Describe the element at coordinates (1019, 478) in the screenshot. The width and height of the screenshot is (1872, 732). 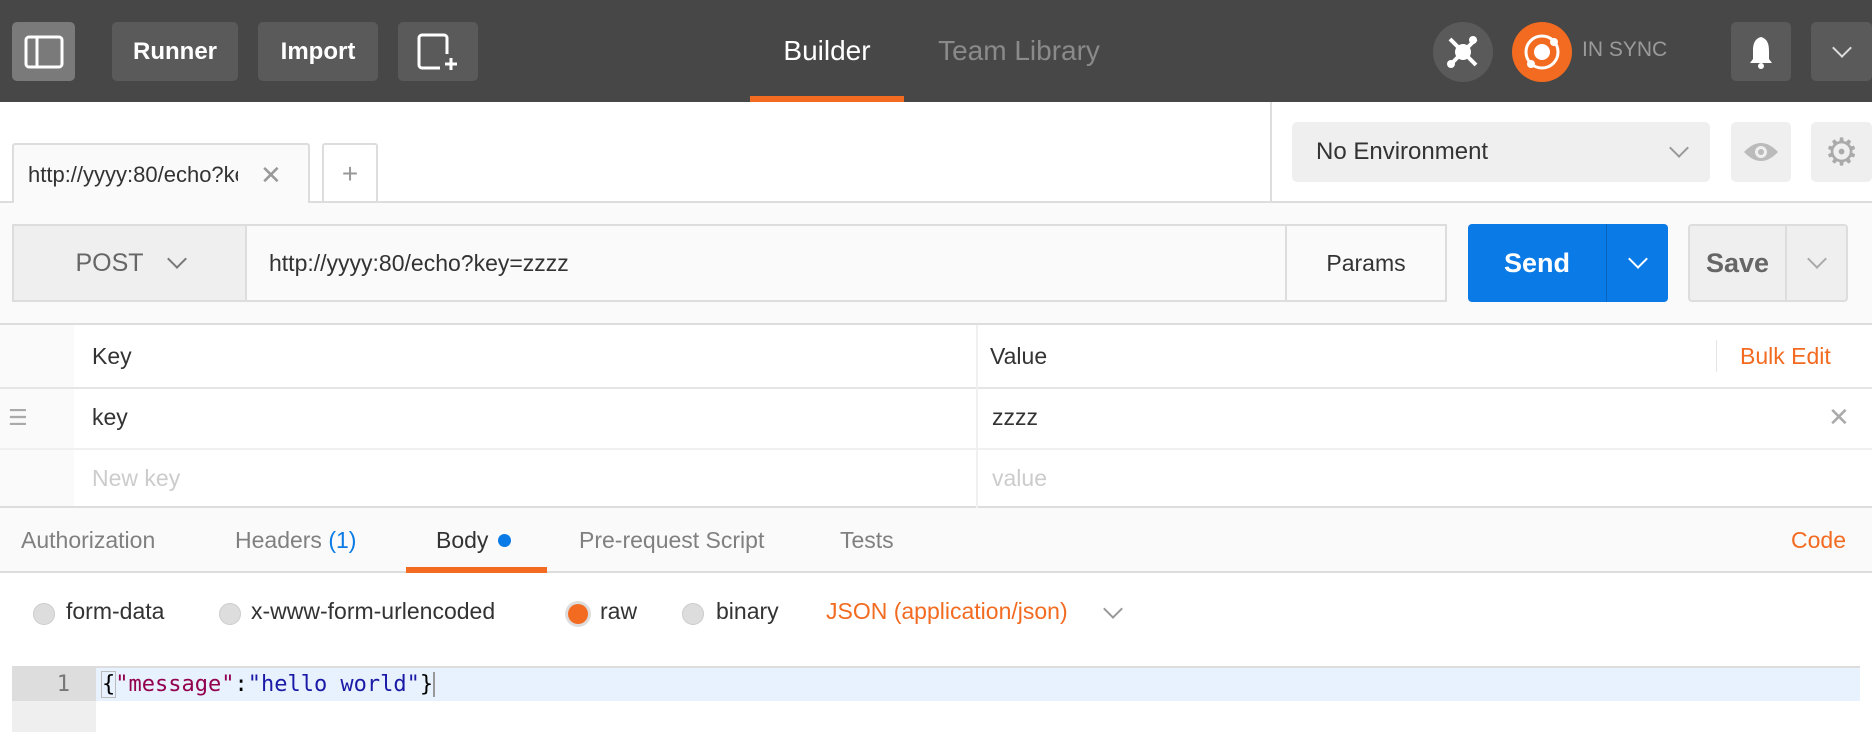
I see `new-value-input: value` at that location.